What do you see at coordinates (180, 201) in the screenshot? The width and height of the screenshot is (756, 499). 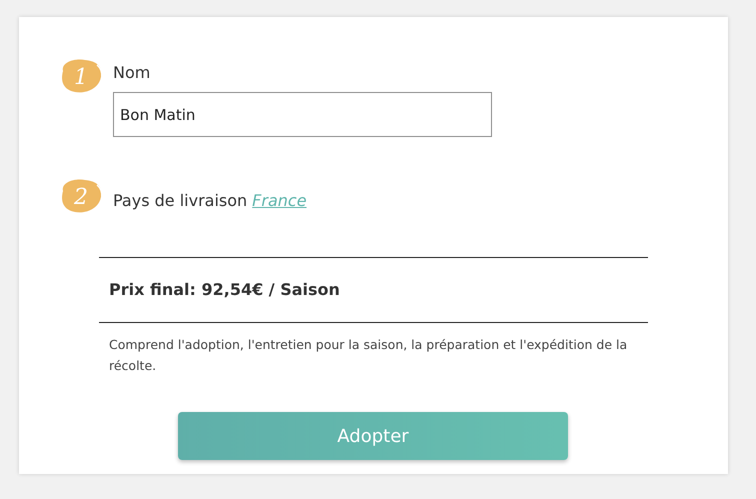 I see `field-label: Pays de livraison` at bounding box center [180, 201].